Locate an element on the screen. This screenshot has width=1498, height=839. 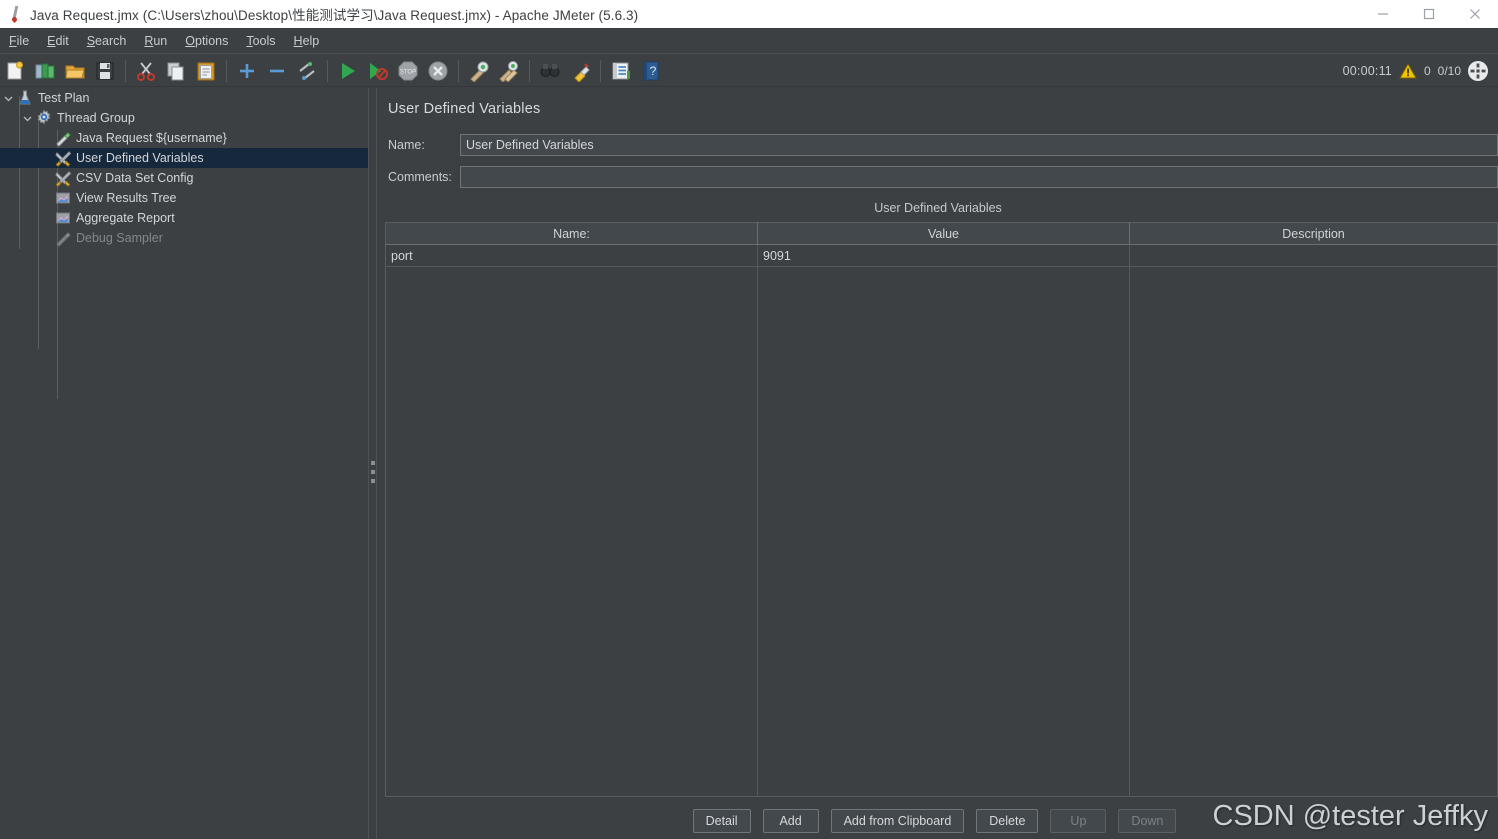
table-header-row: Name: Value Description is located at coordinates (941, 233).